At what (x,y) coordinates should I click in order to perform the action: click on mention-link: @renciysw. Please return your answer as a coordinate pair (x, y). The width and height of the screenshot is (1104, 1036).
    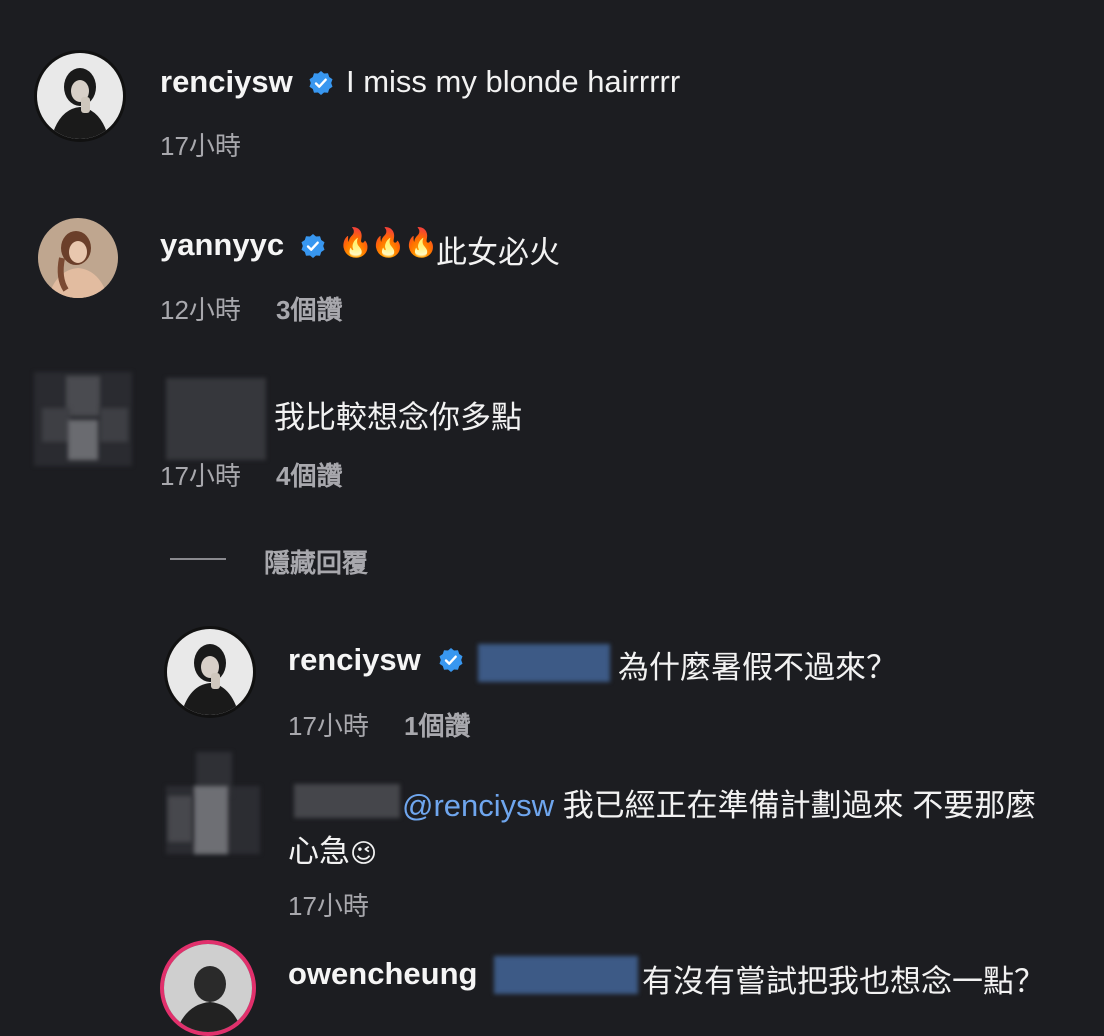
    Looking at the image, I should click on (478, 805).